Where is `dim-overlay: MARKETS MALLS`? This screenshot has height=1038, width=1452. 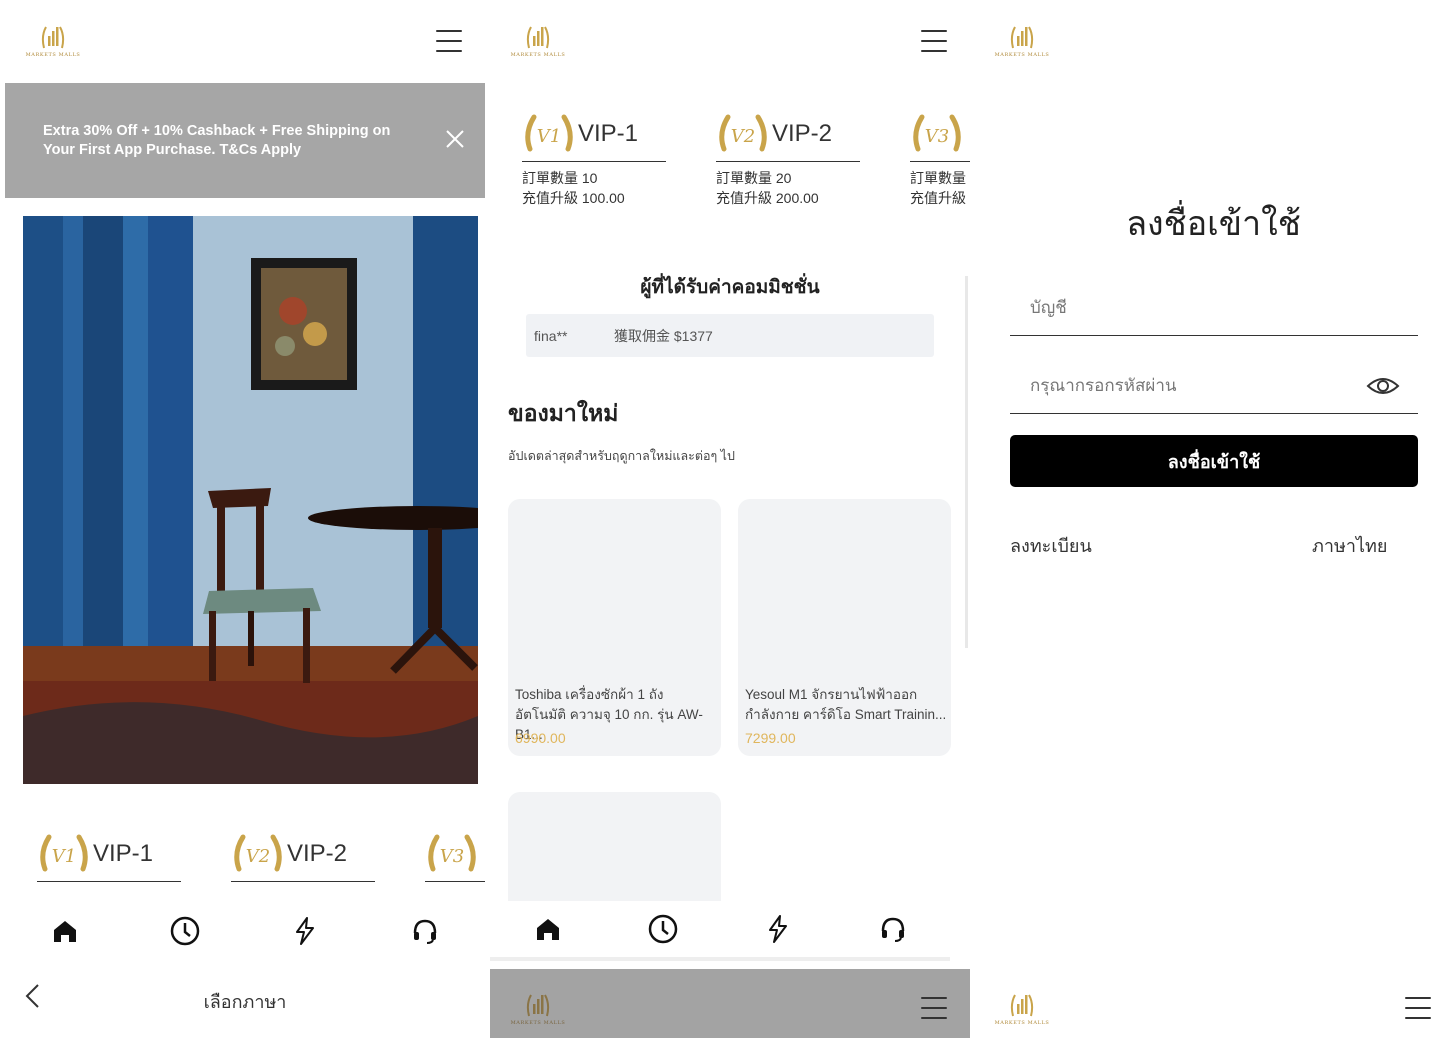 dim-overlay: MARKETS MALLS is located at coordinates (730, 1003).